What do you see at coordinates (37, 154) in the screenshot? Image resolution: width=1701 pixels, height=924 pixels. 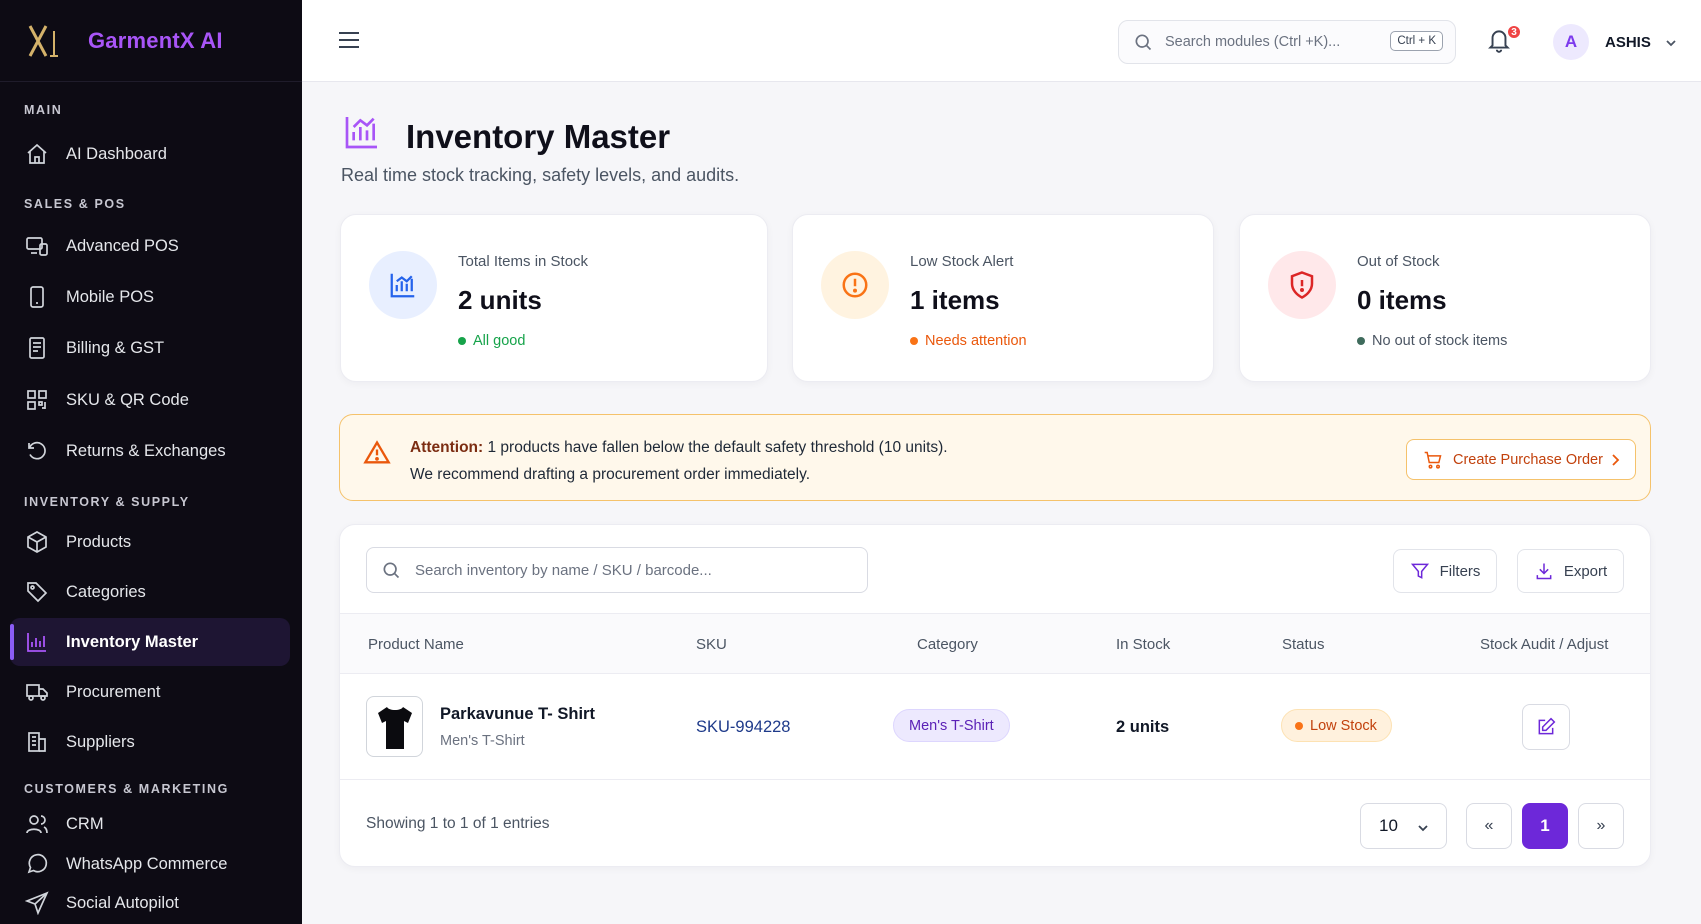 I see `home-icon` at bounding box center [37, 154].